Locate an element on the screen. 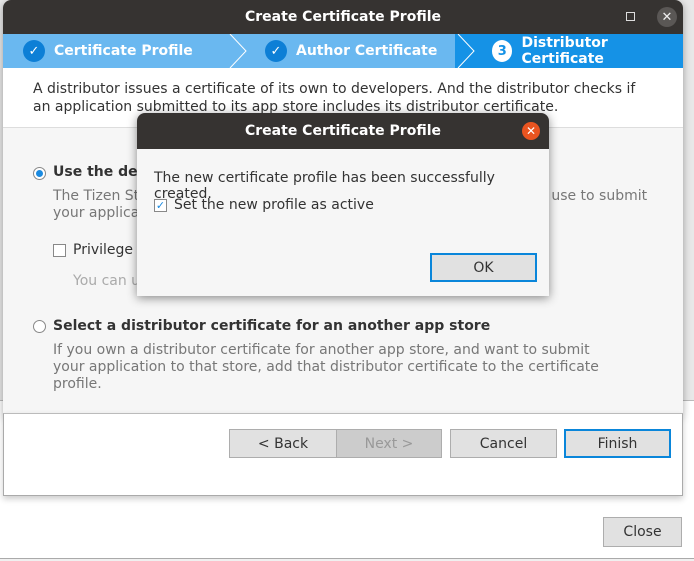 Image resolution: width=694 pixels, height=561 pixels. privilege-checkbox is located at coordinates (59, 250).